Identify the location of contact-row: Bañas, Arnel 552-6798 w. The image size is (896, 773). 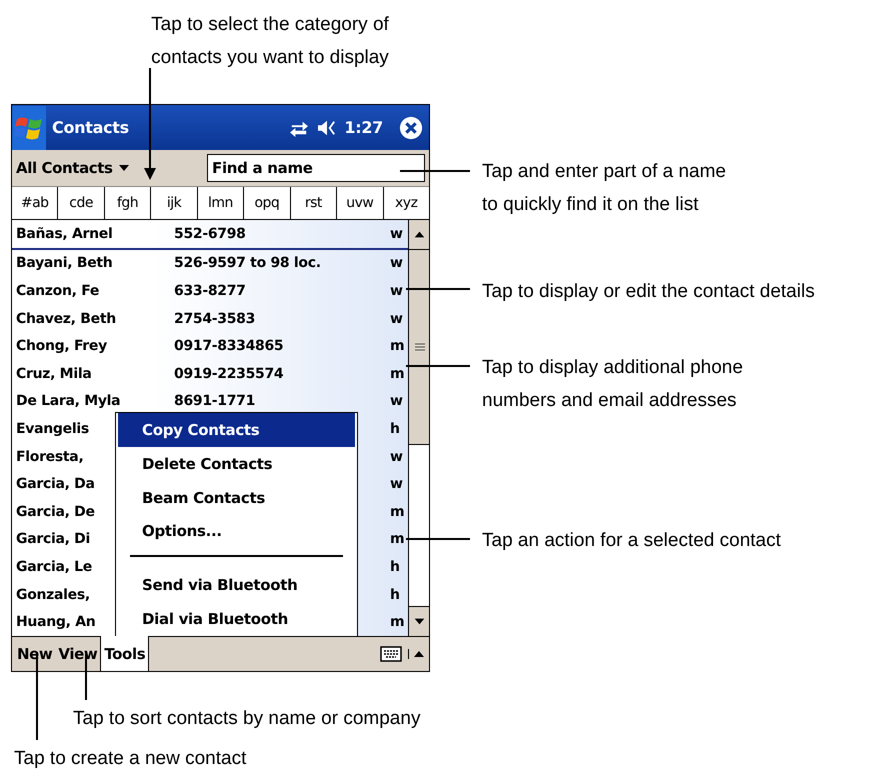
(210, 235).